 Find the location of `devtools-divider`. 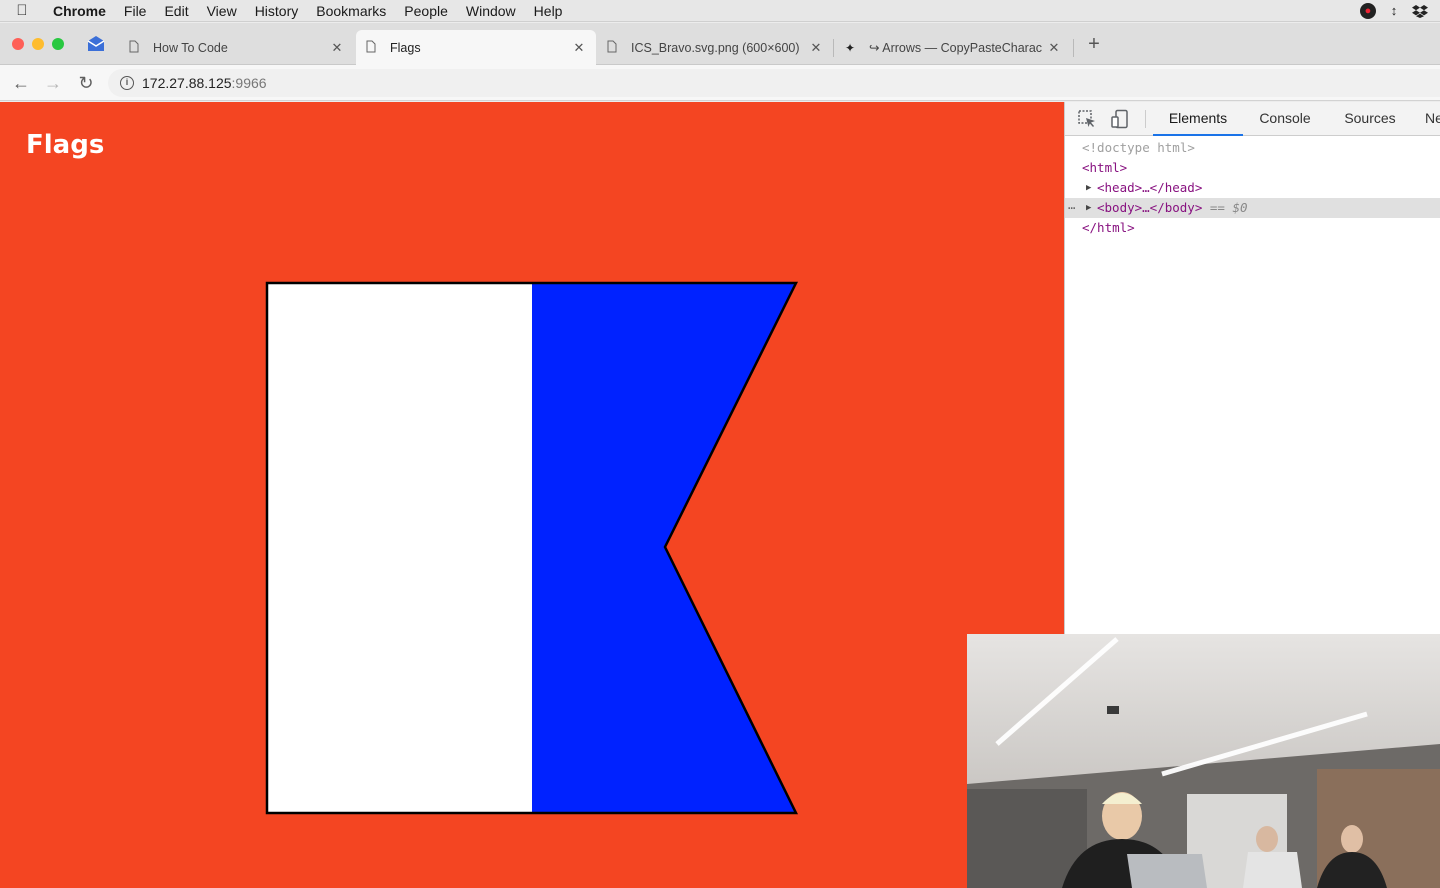

devtools-divider is located at coordinates (1145, 119).